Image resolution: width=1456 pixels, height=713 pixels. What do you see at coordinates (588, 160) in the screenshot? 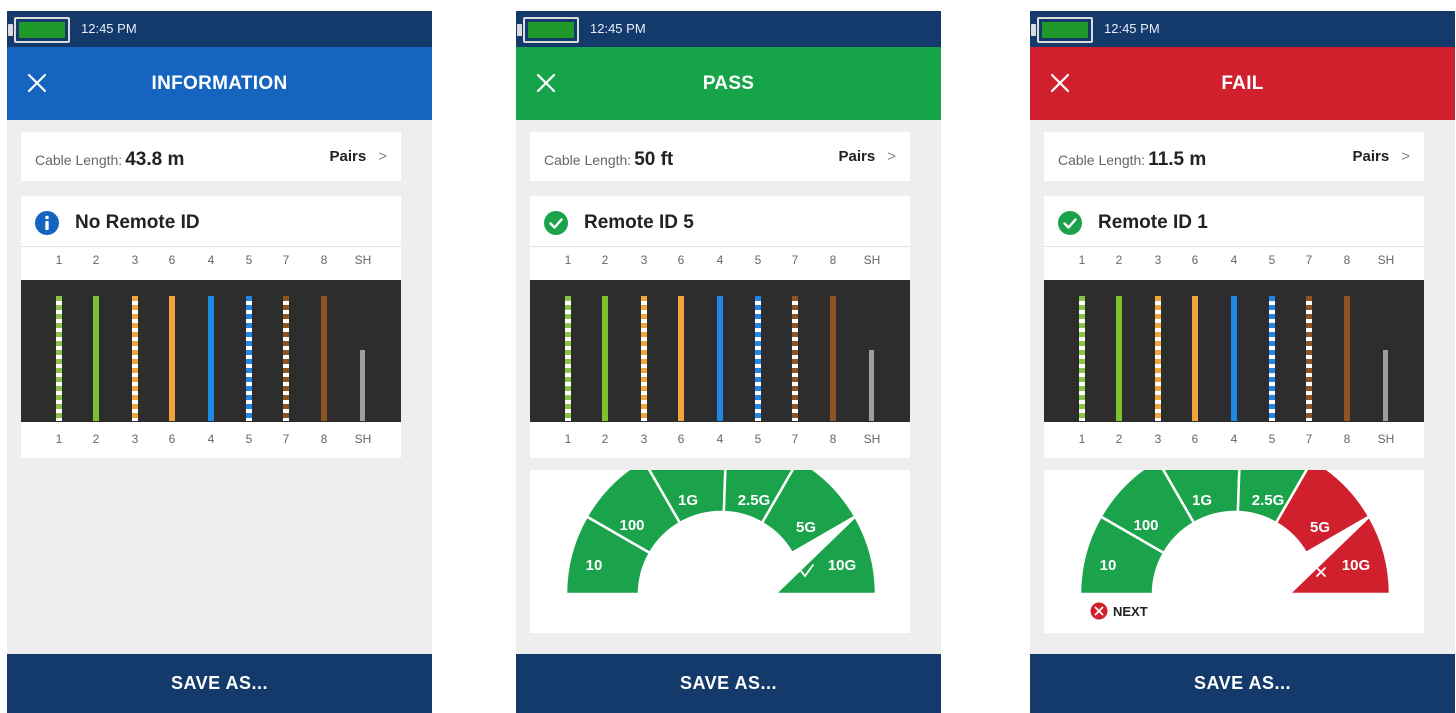
I see `cable-length-label: Cable Length:` at bounding box center [588, 160].